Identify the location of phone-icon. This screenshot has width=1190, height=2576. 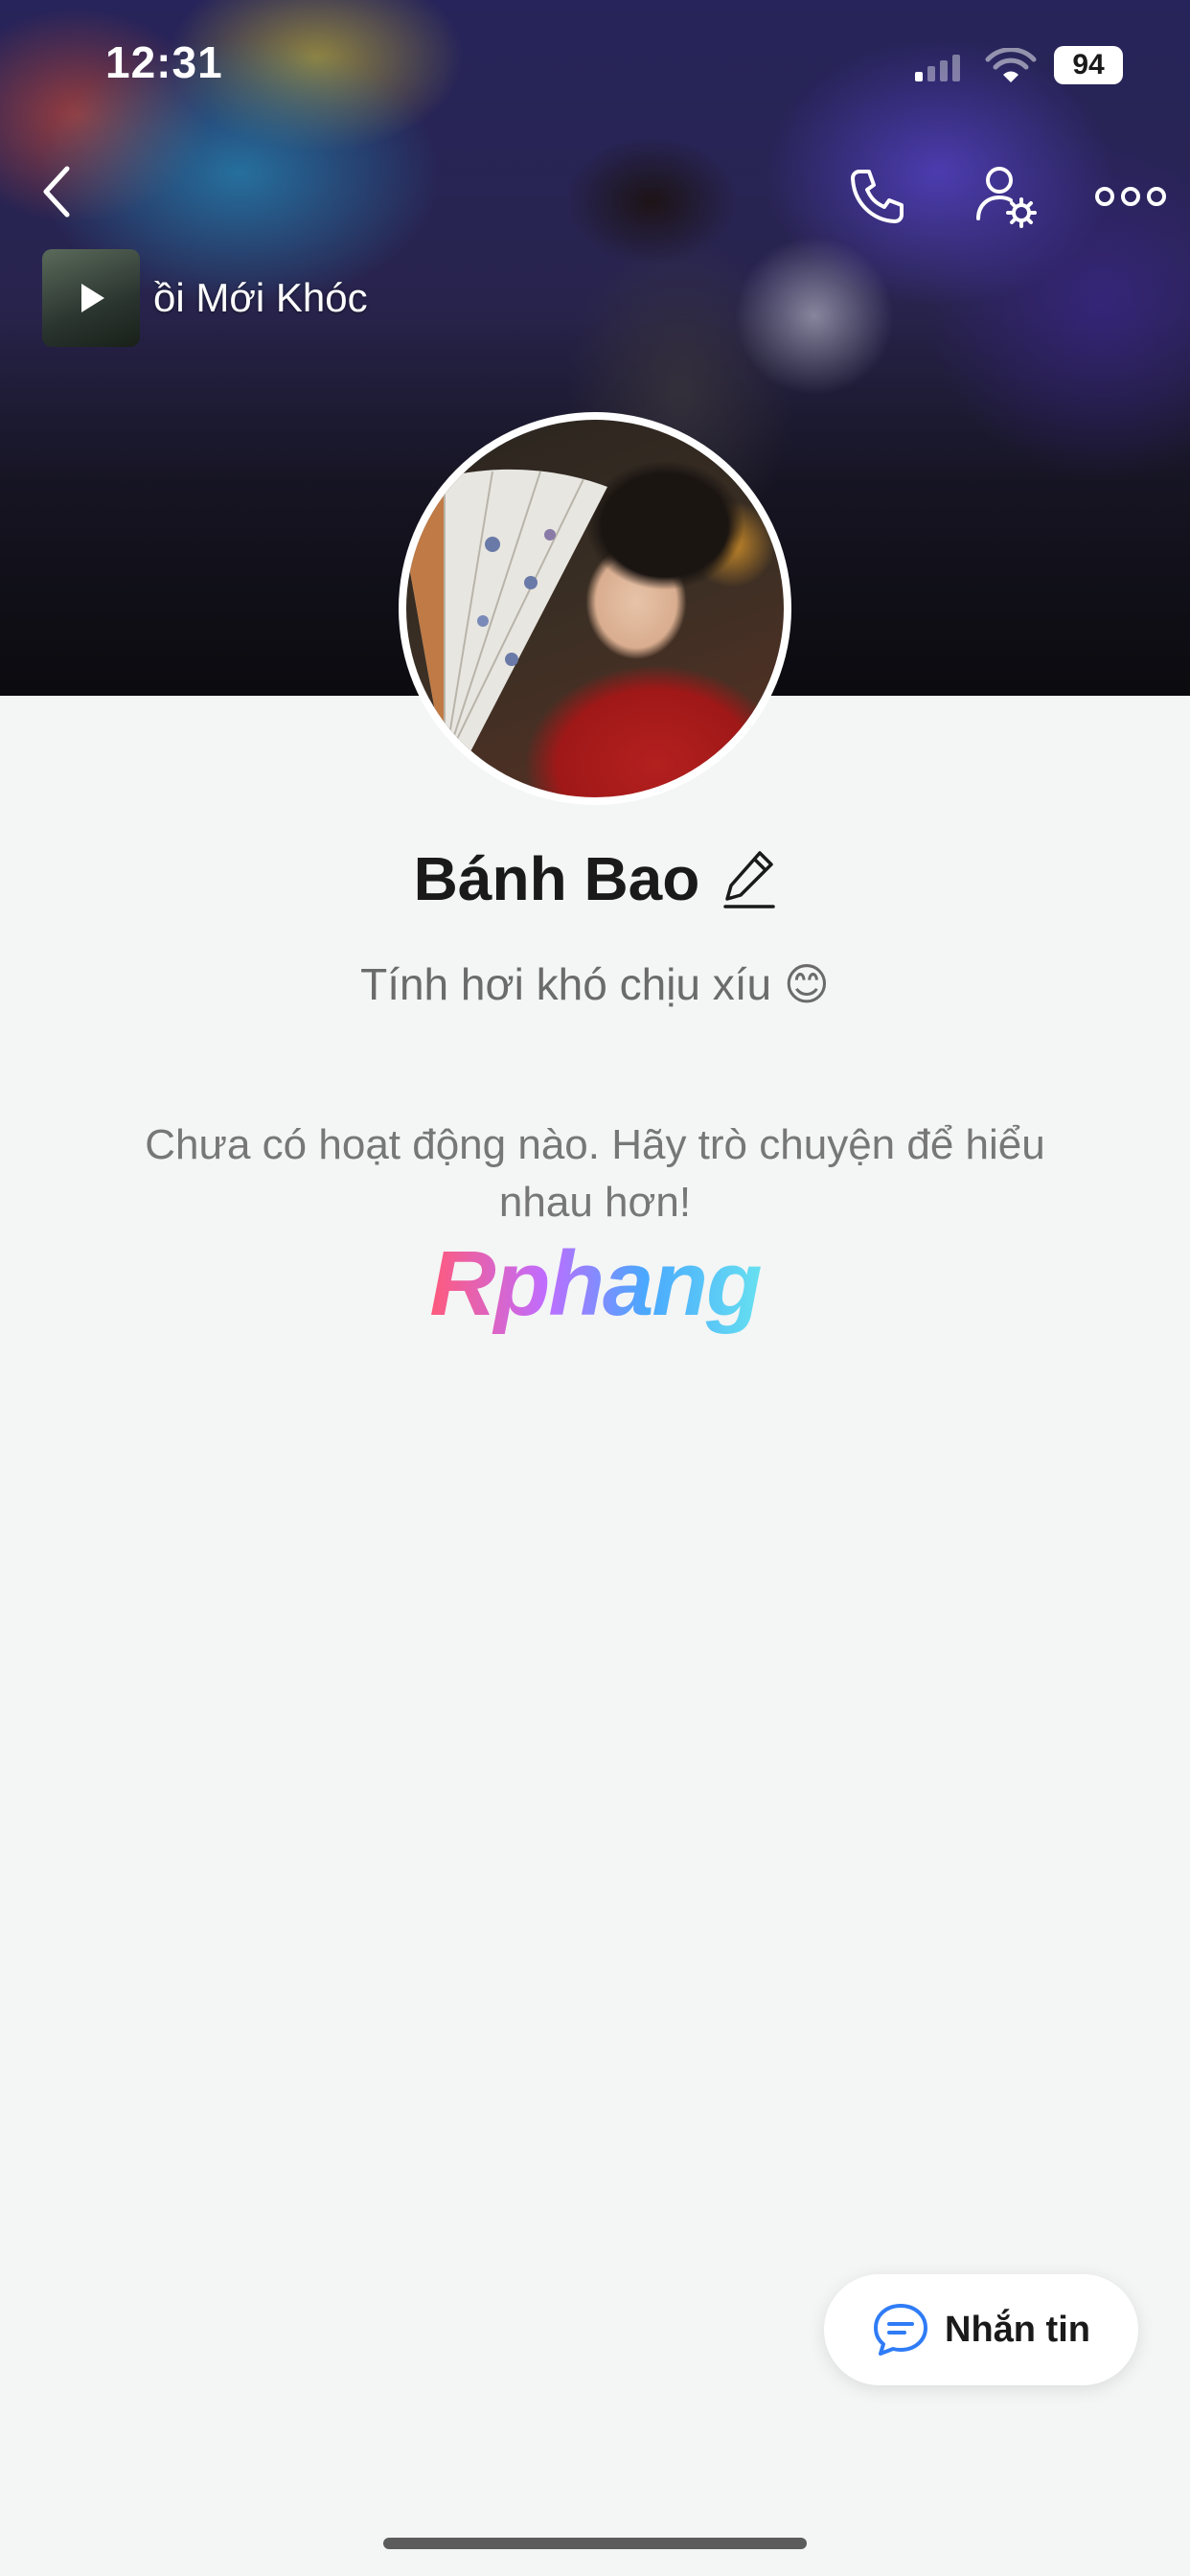
(878, 196).